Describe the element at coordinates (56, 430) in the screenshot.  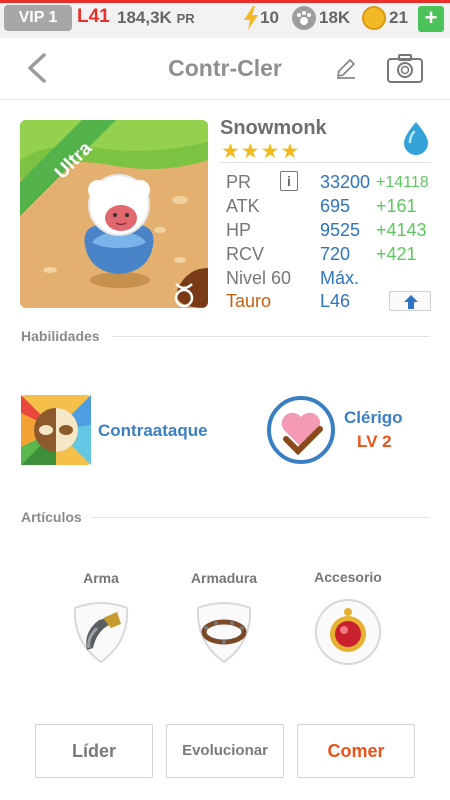
I see `counterattack-skill-icon` at that location.